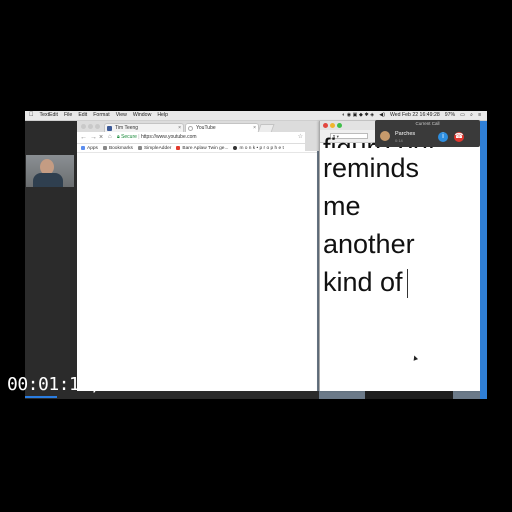 Image resolution: width=512 pixels, height=512 pixels. What do you see at coordinates (443, 137) in the screenshot?
I see `info-icon: i` at bounding box center [443, 137].